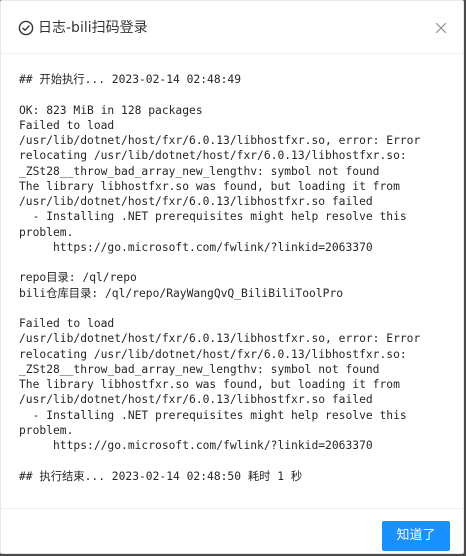 The image size is (466, 556). I want to click on close-icon, so click(441, 28).